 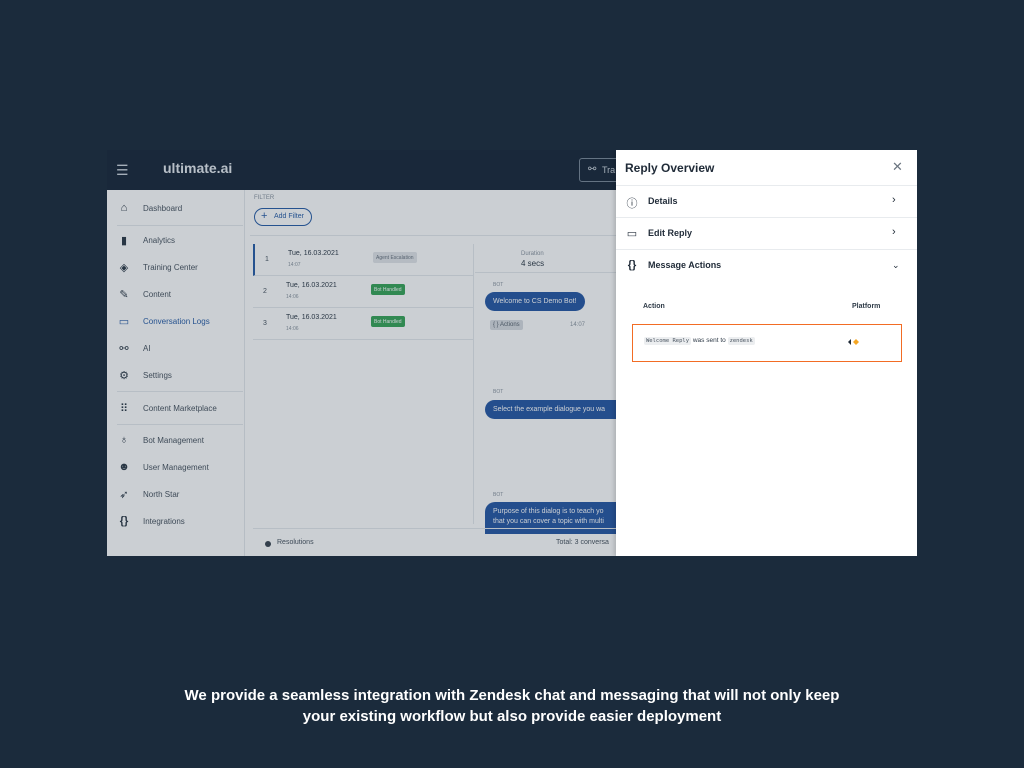 I want to click on action-description: Welcome Reply was sent to zendesk, so click(x=699, y=341).